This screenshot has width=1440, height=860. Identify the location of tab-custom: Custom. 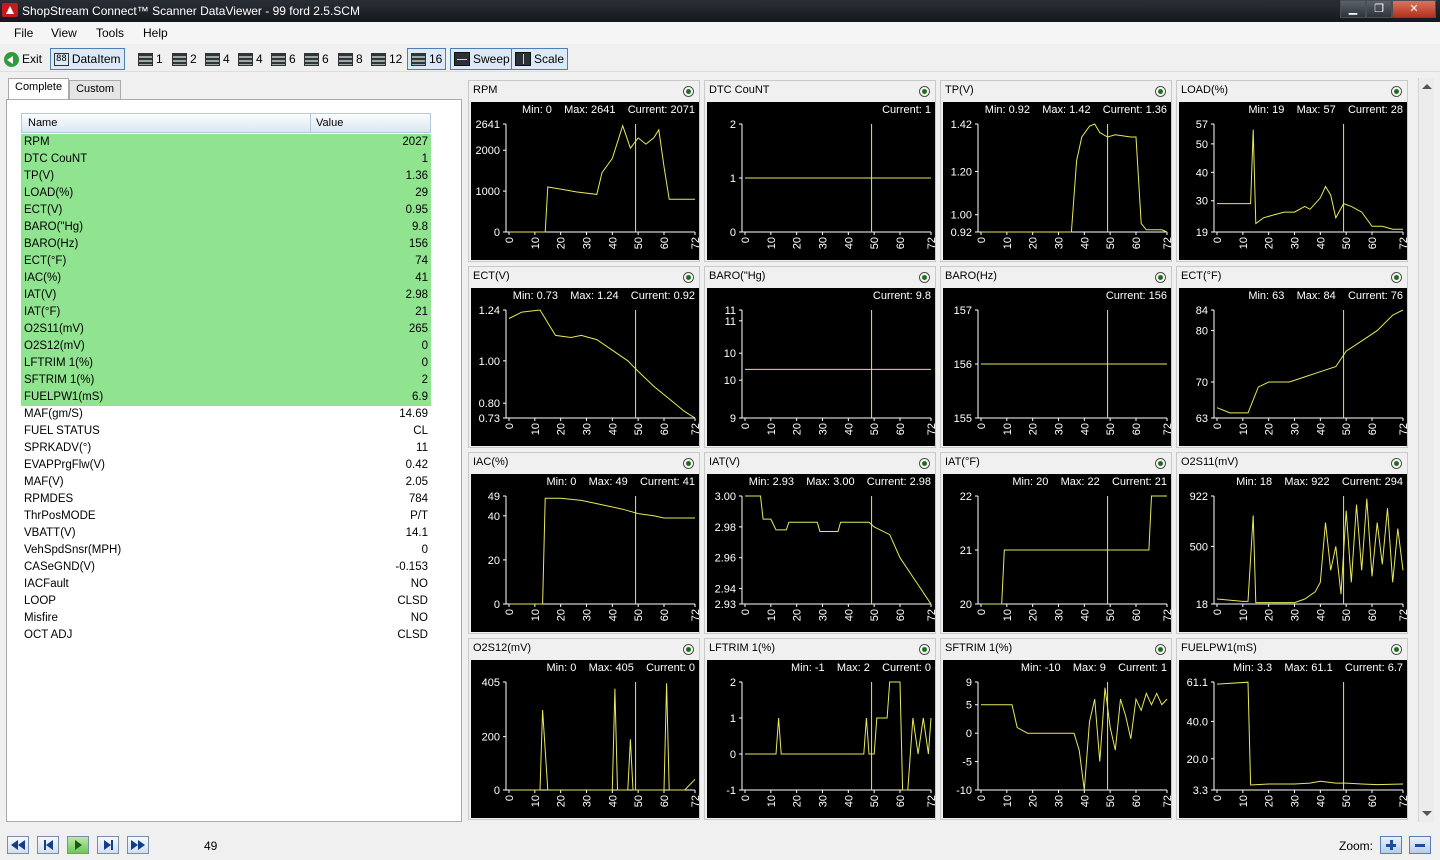
(95, 90).